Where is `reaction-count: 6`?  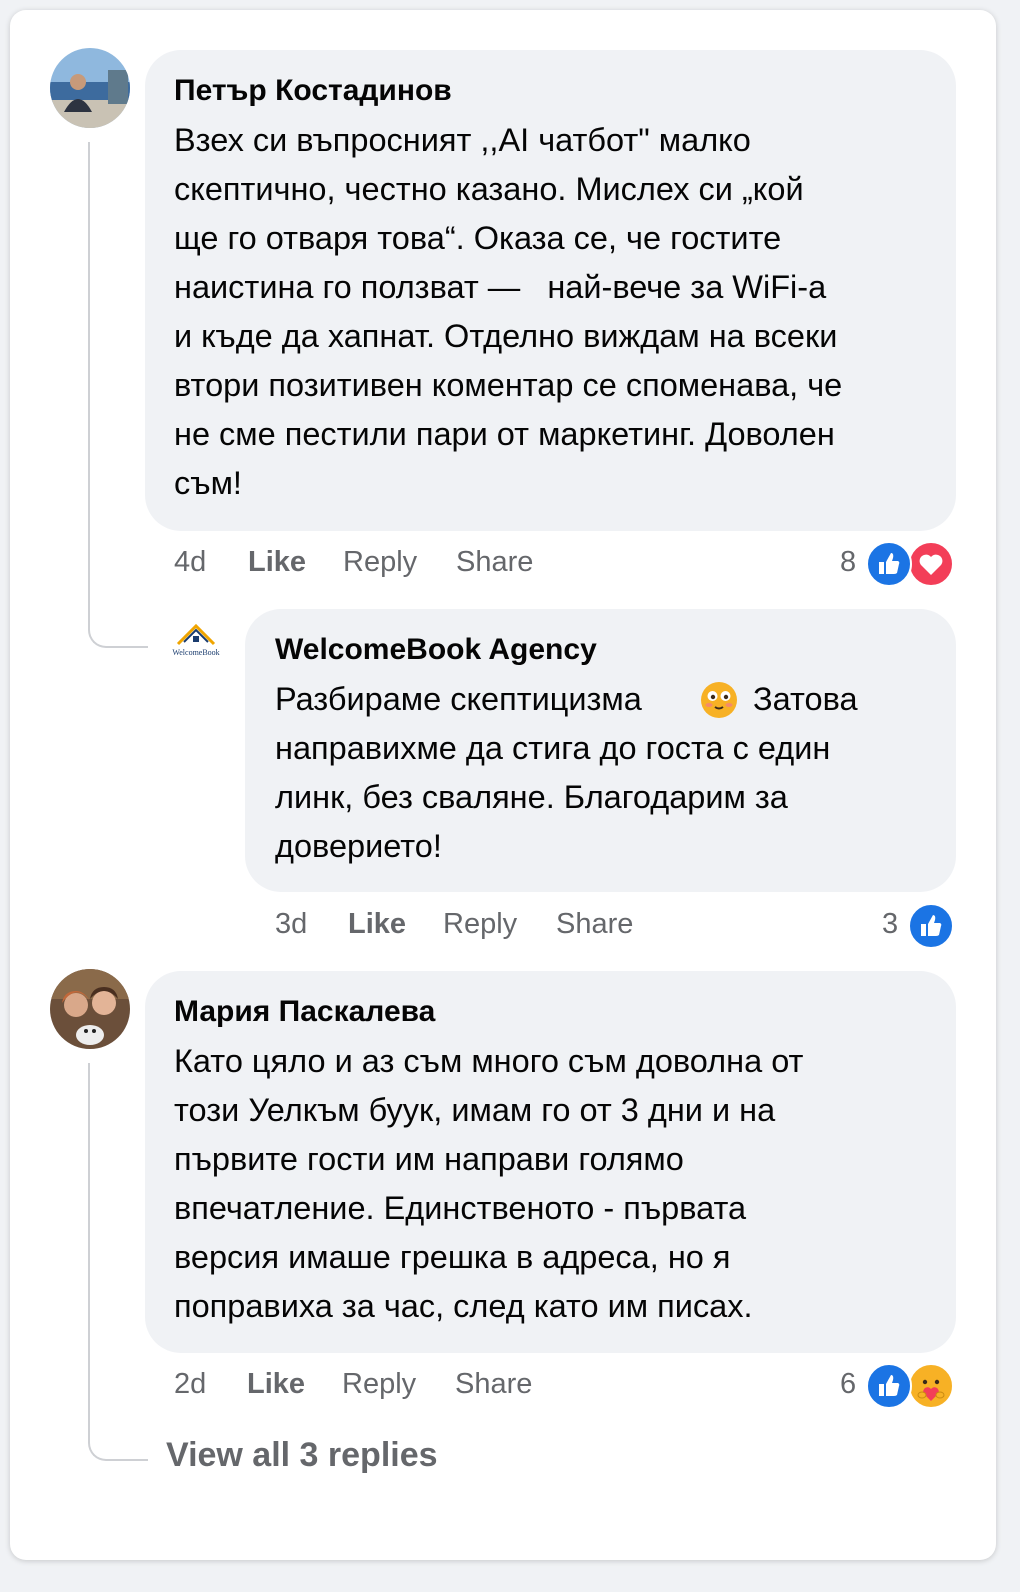 reaction-count: 6 is located at coordinates (848, 1384).